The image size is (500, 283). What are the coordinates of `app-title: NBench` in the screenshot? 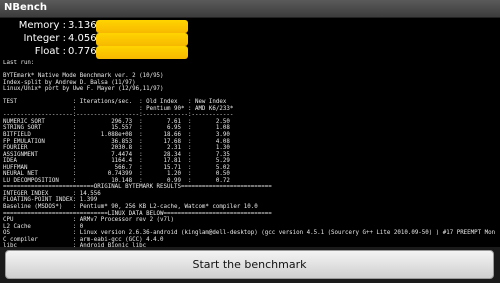 It's located at (25, 7).